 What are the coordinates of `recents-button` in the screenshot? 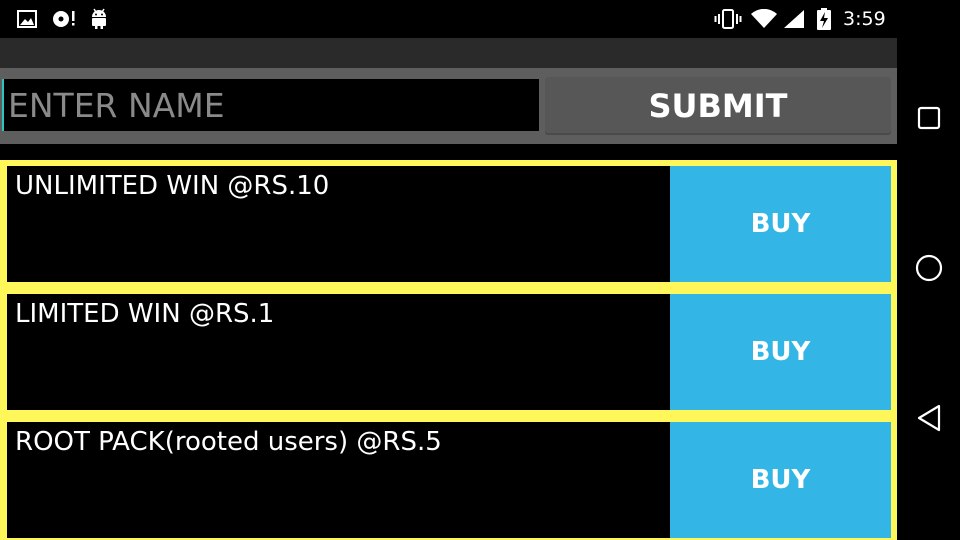 It's located at (928, 120).